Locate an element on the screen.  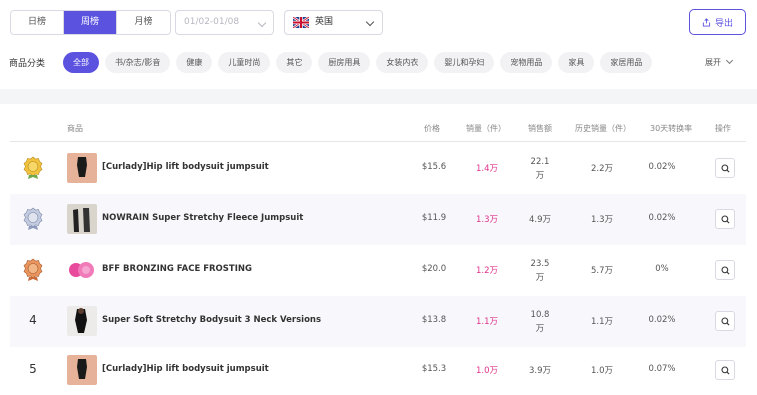
product-name: BFF BRONZING FACE FROSTING is located at coordinates (177, 269).